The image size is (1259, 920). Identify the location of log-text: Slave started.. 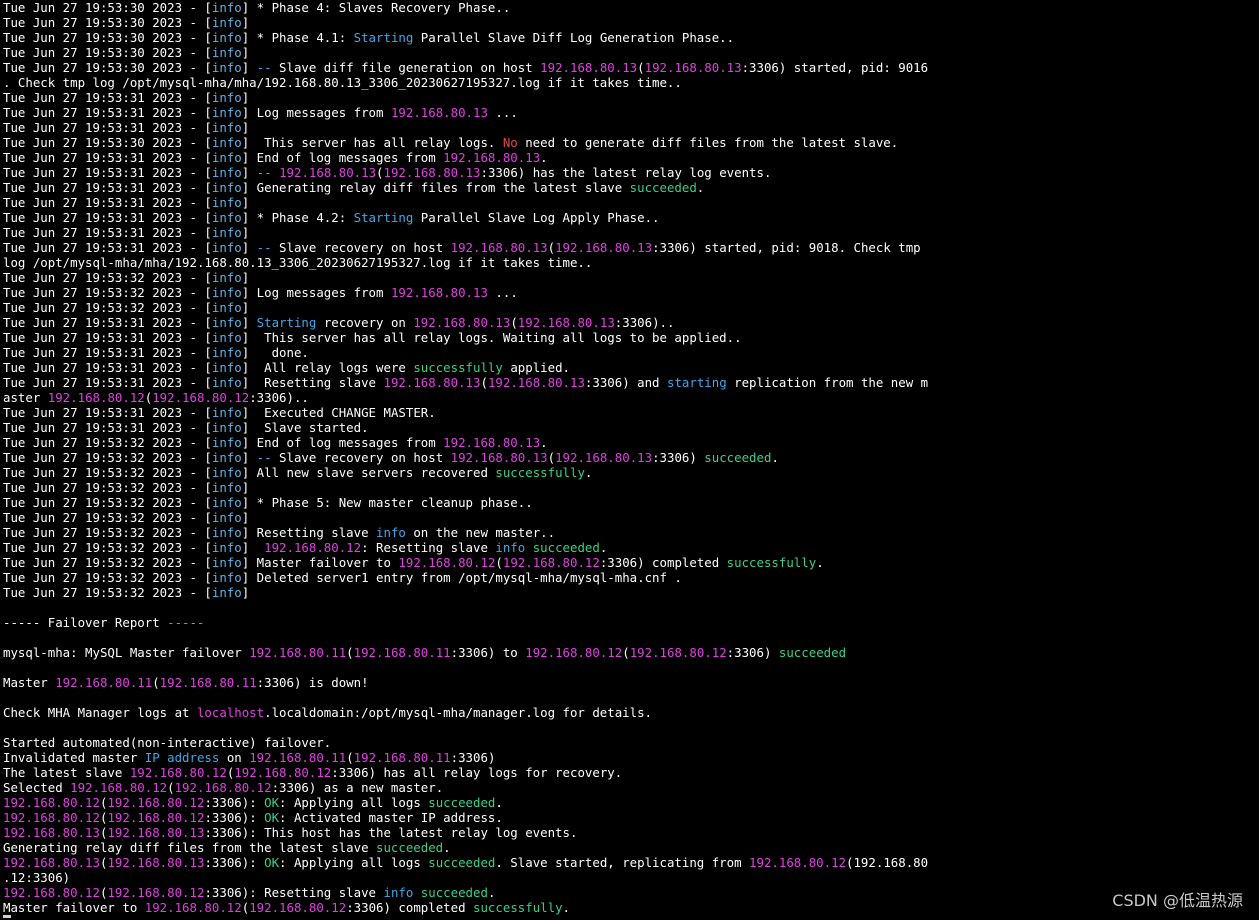
(309, 427).